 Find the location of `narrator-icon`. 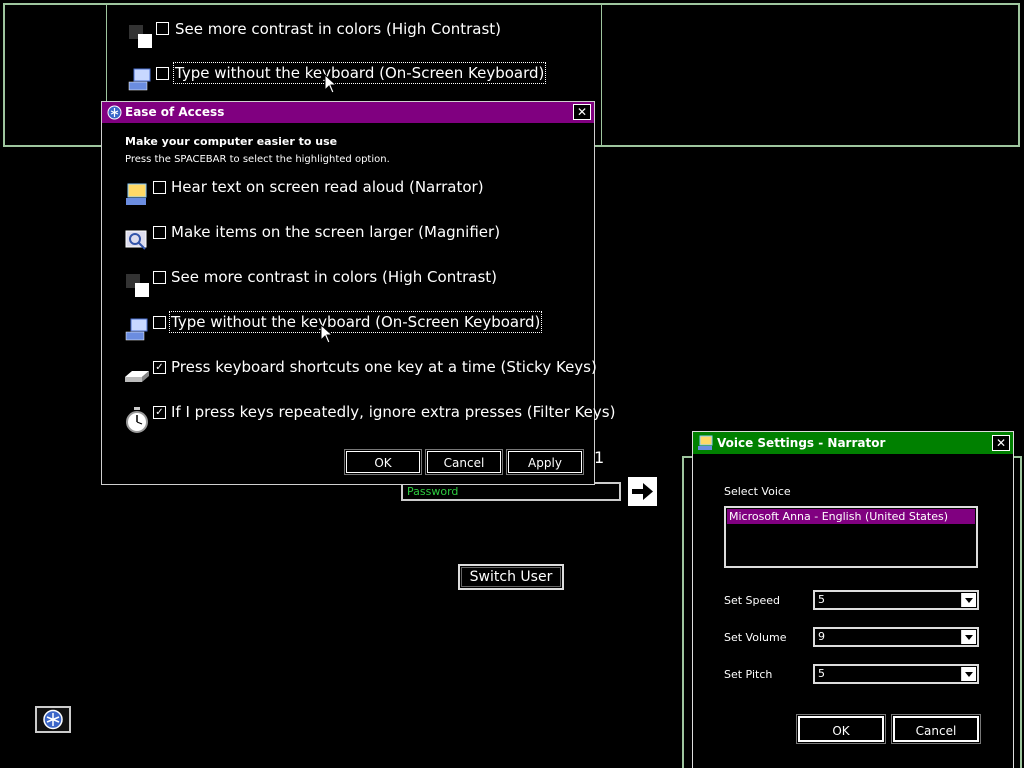

narrator-icon is located at coordinates (137, 195).